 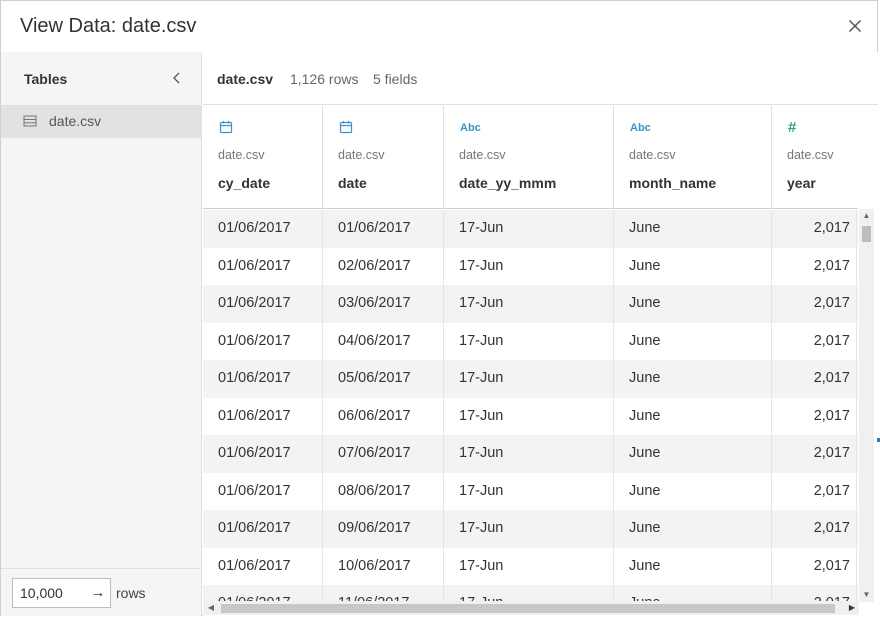 I want to click on cell-date: 10/06/2017, so click(x=383, y=566).